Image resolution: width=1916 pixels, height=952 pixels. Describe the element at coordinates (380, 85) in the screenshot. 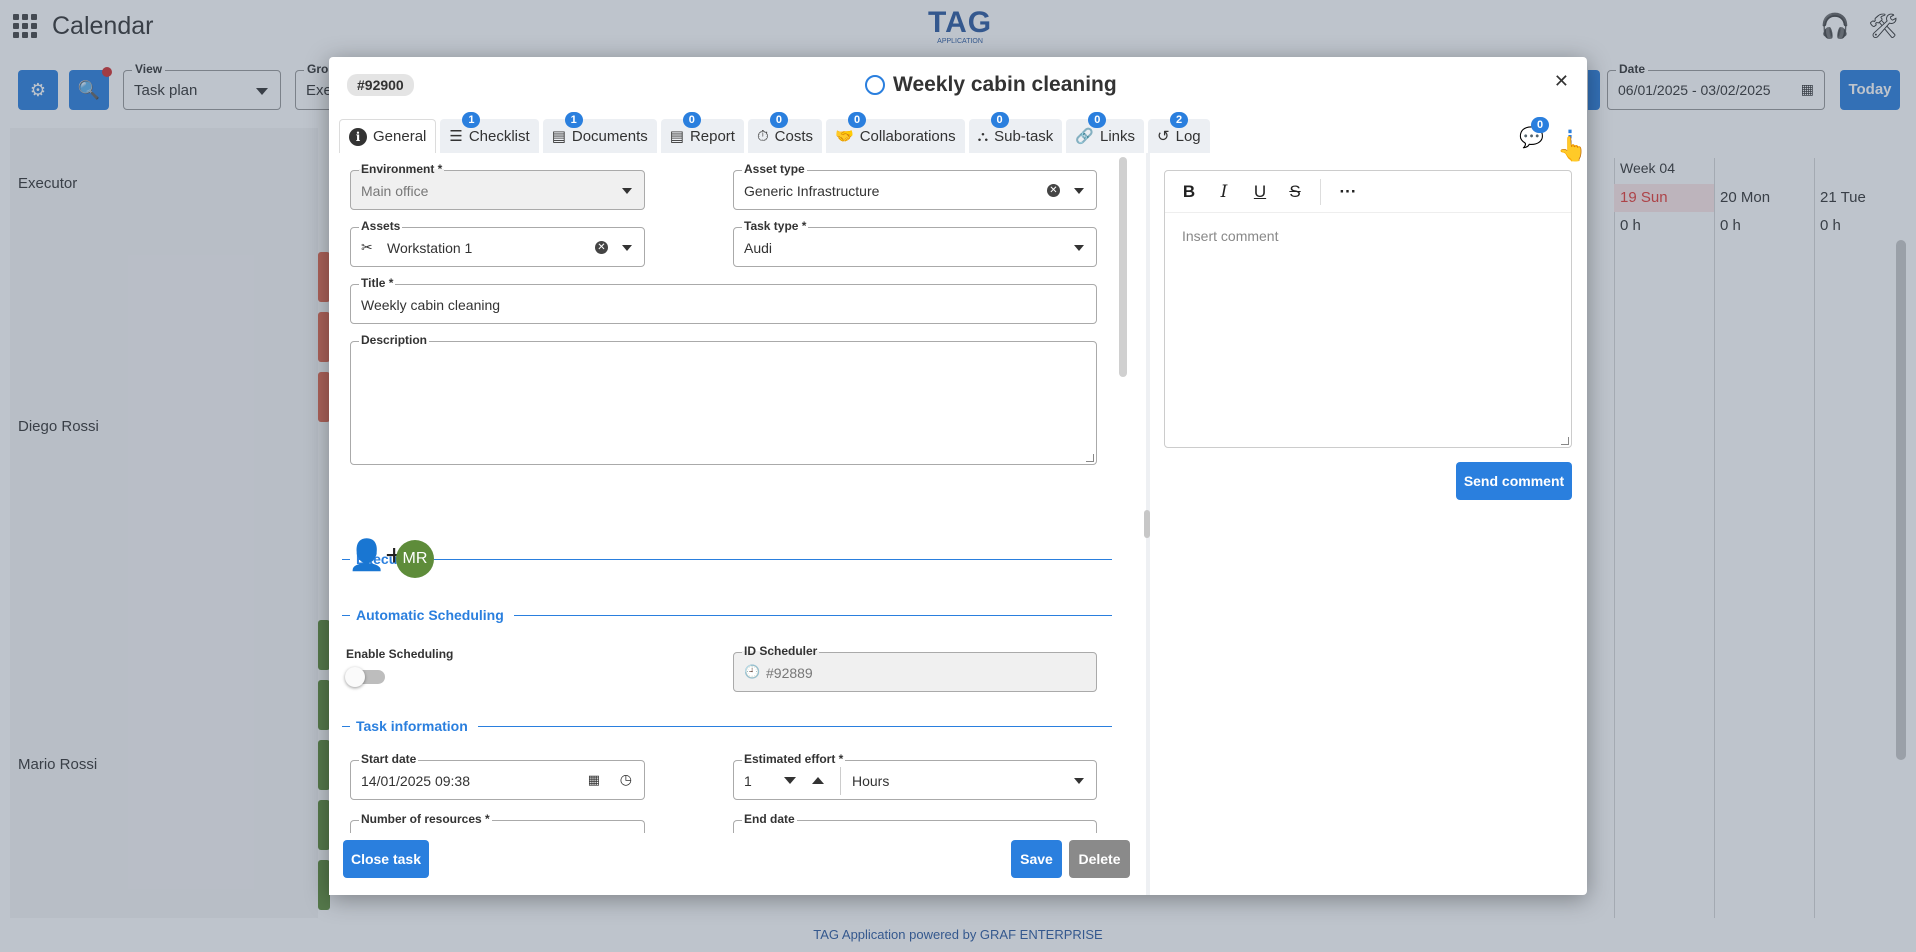

I see `task-id-badge: #92900` at that location.